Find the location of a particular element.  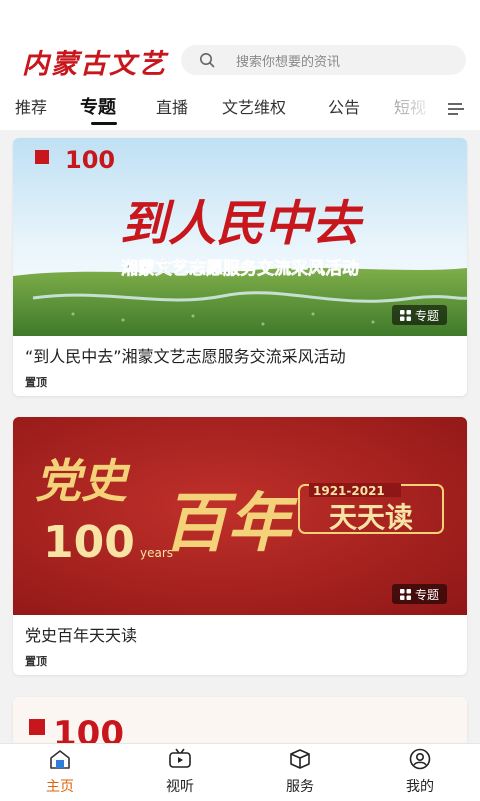

nav-services-label: 服务 is located at coordinates (300, 787).